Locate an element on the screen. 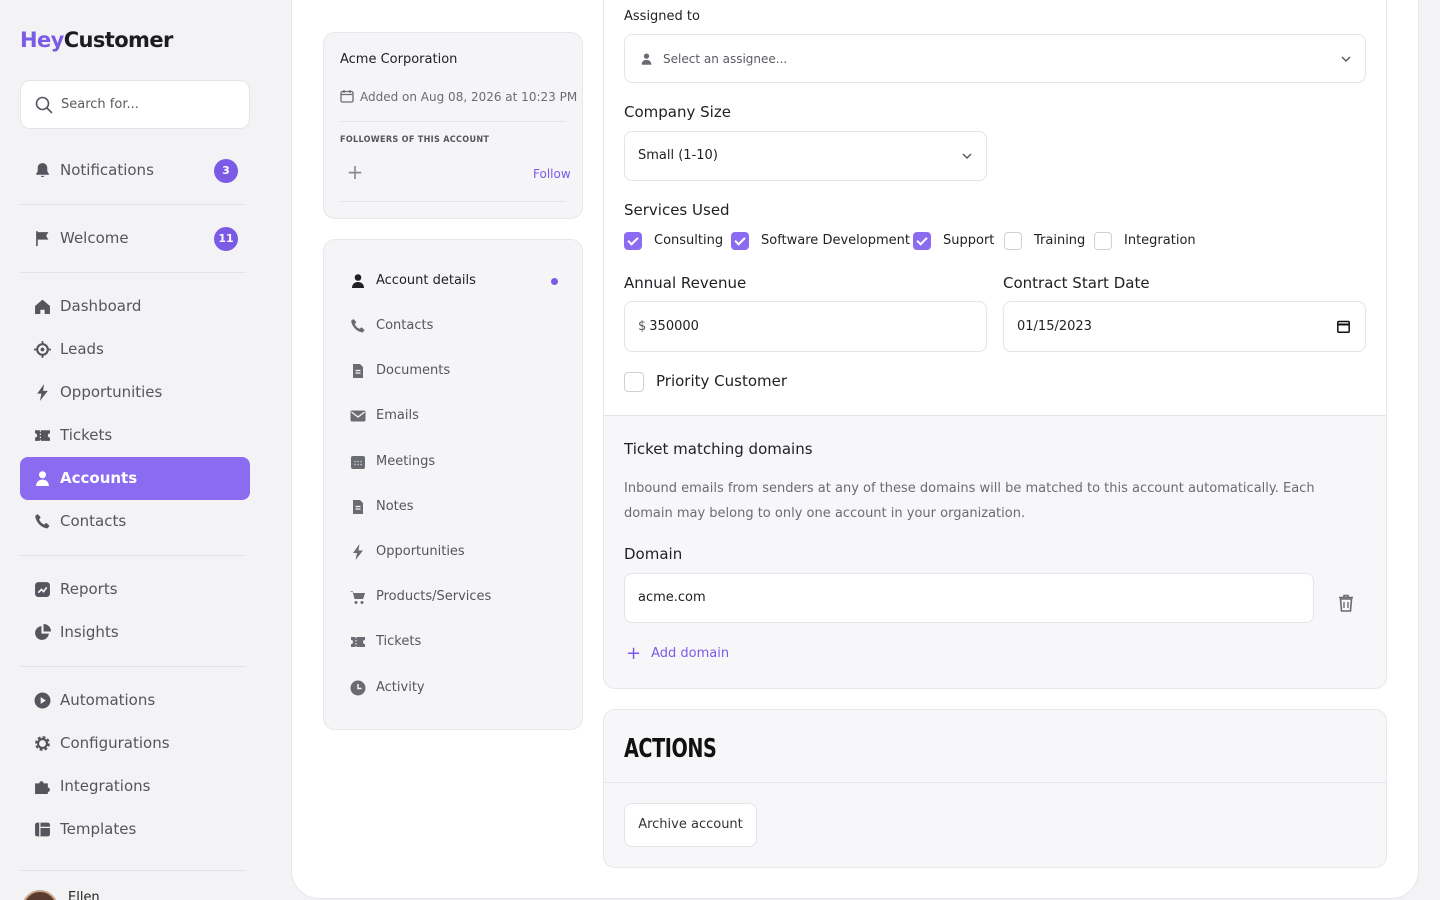  sidebar-item-tickets: Tickets is located at coordinates (135, 435).